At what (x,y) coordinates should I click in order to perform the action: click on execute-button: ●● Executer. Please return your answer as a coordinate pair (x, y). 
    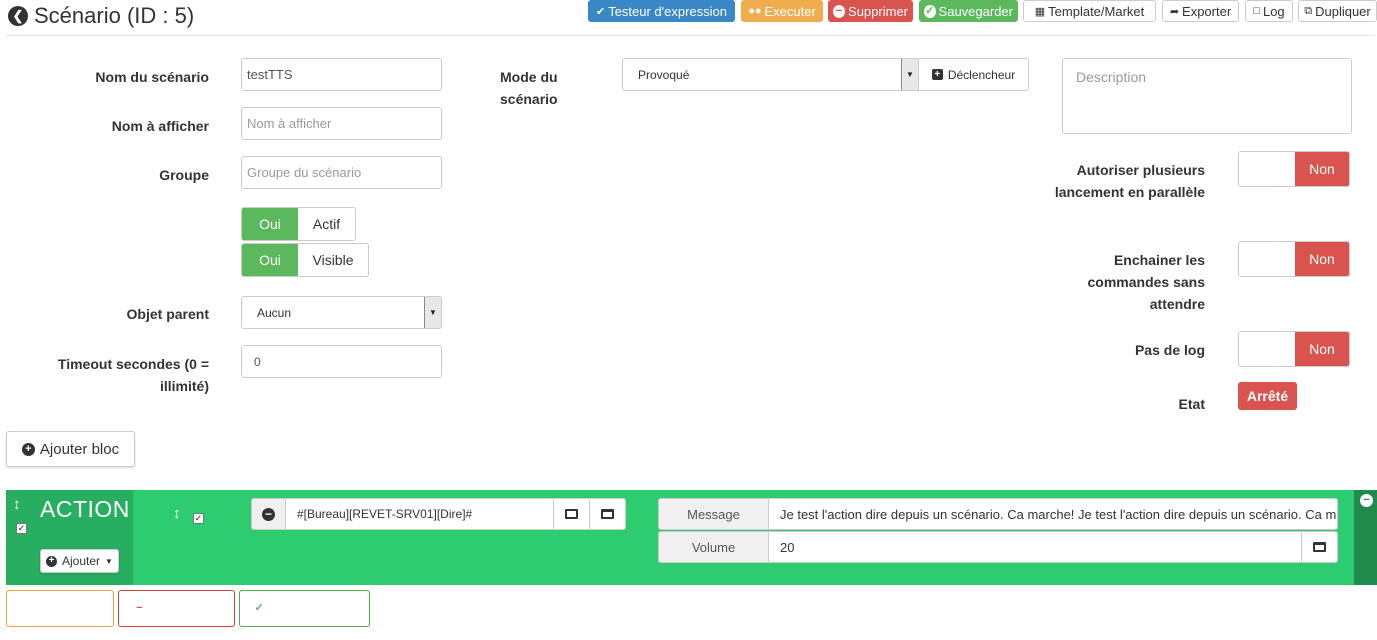
    Looking at the image, I should click on (782, 11).